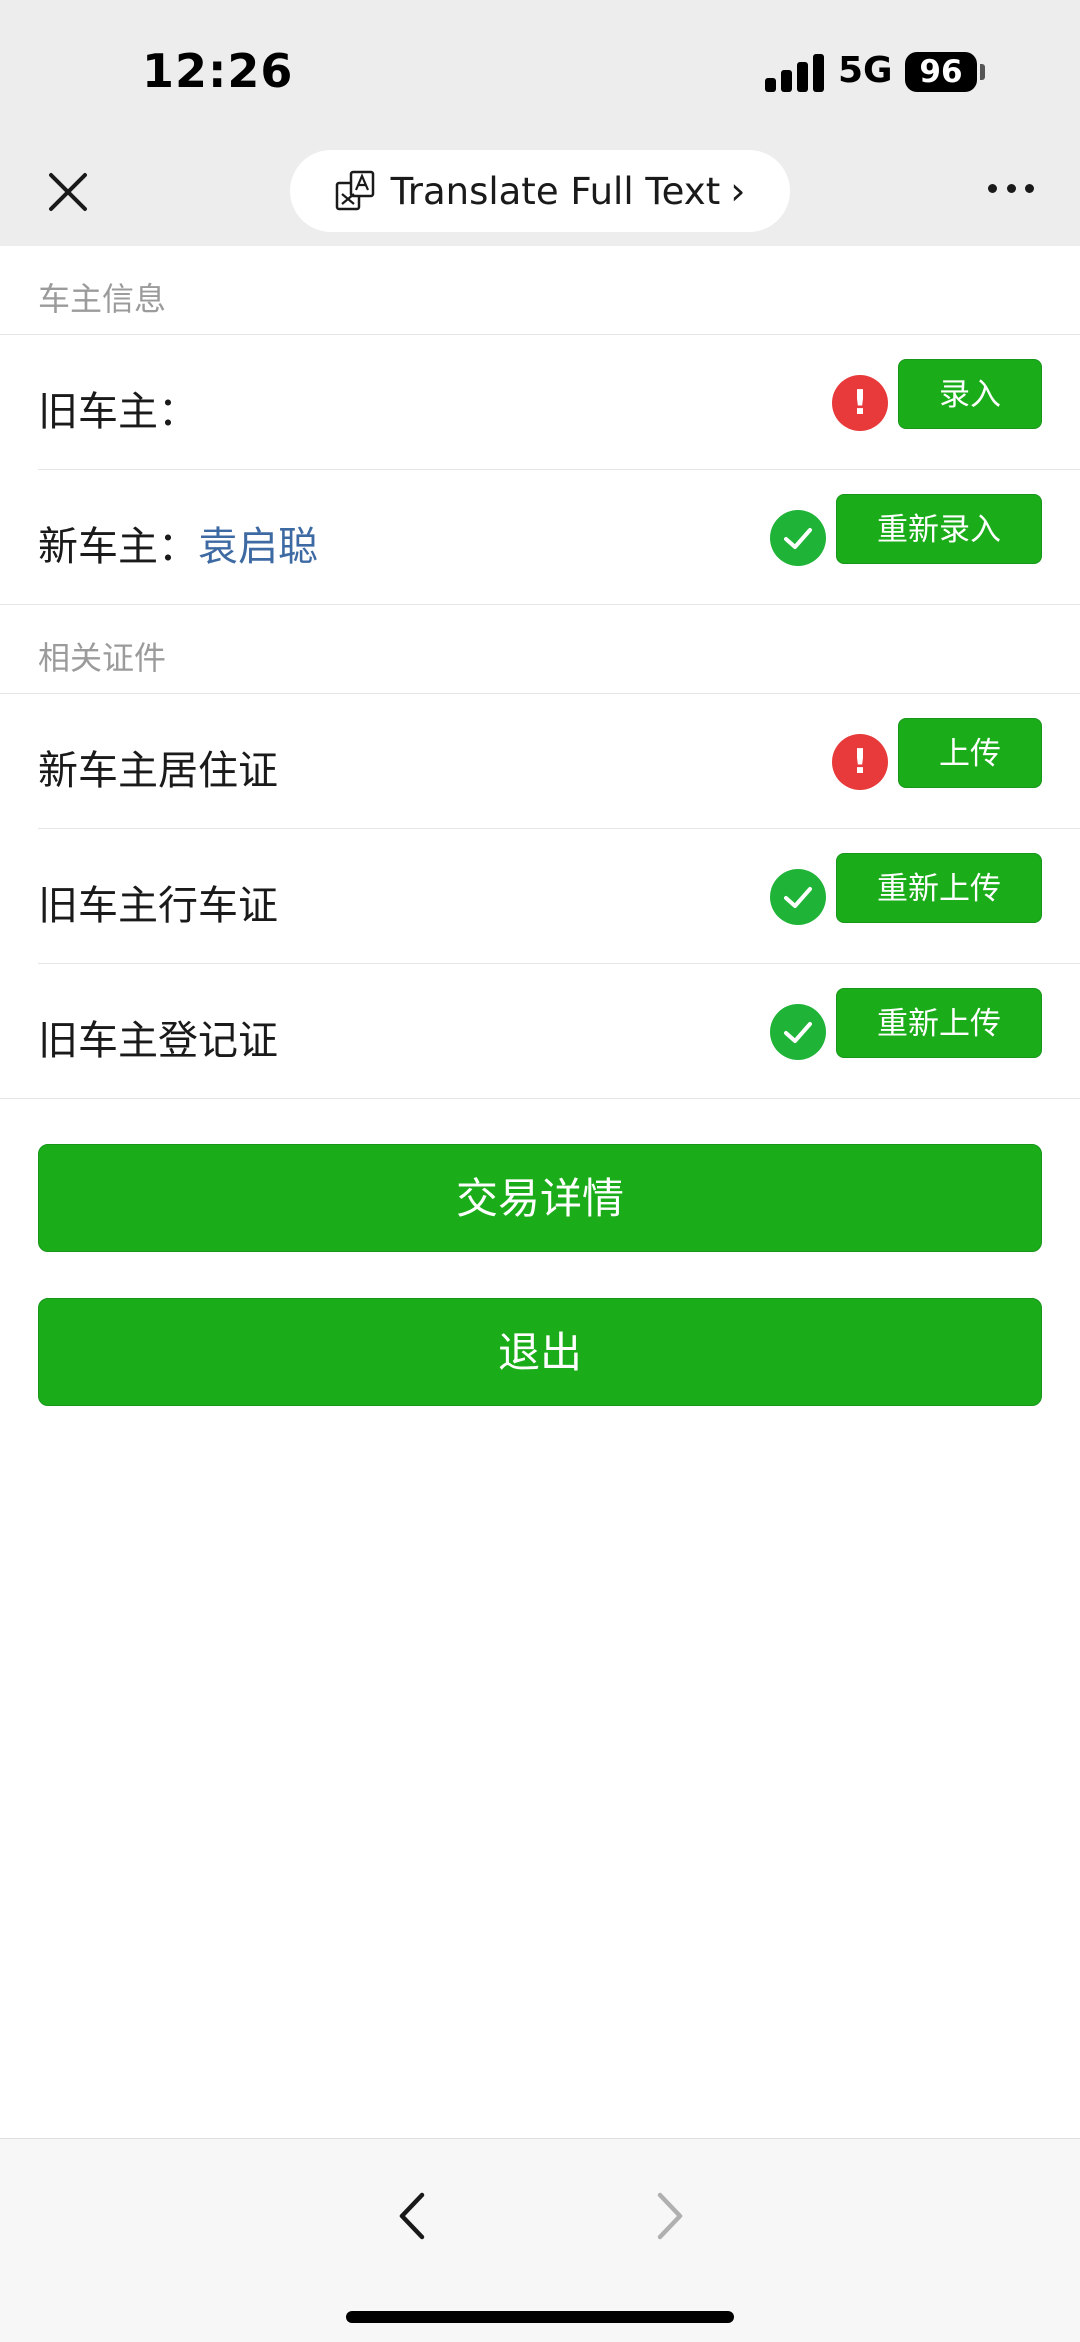 The width and height of the screenshot is (1080, 2342). Describe the element at coordinates (795, 72) in the screenshot. I see `cellular-signal-icon` at that location.